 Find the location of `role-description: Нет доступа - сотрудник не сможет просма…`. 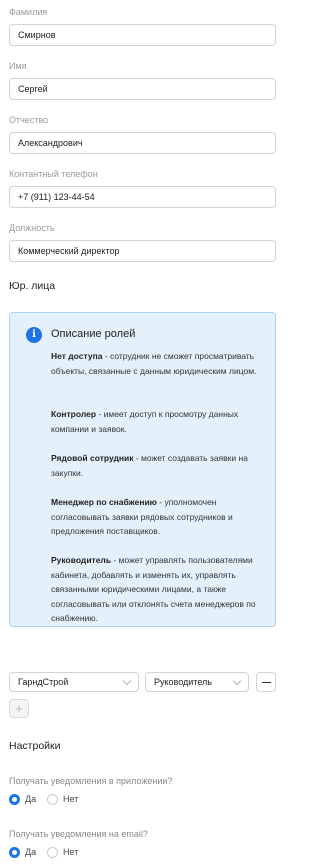

role-description: Нет доступа - сотрудник не сможет просма… is located at coordinates (157, 363).